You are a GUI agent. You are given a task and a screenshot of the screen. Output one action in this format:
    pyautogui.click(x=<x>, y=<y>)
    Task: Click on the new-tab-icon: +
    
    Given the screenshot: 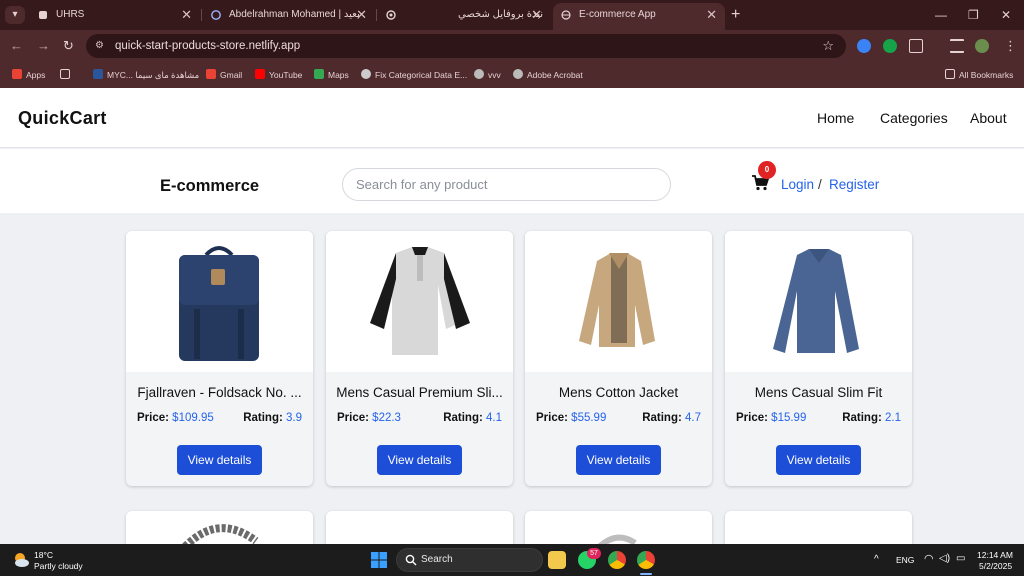 What is the action you would take?
    pyautogui.click(x=735, y=15)
    